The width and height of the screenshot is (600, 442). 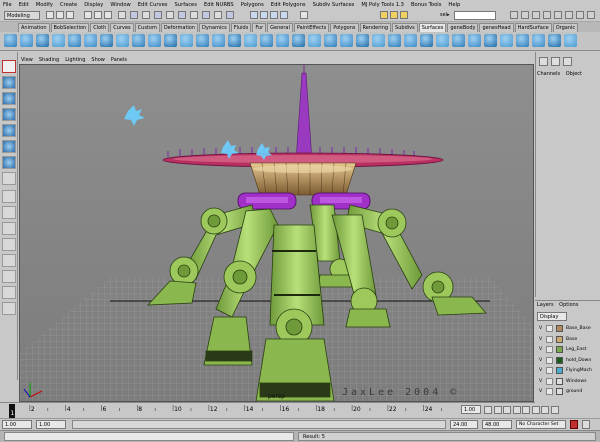 I want to click on panel-menu-shading: Shading, so click(x=49, y=60).